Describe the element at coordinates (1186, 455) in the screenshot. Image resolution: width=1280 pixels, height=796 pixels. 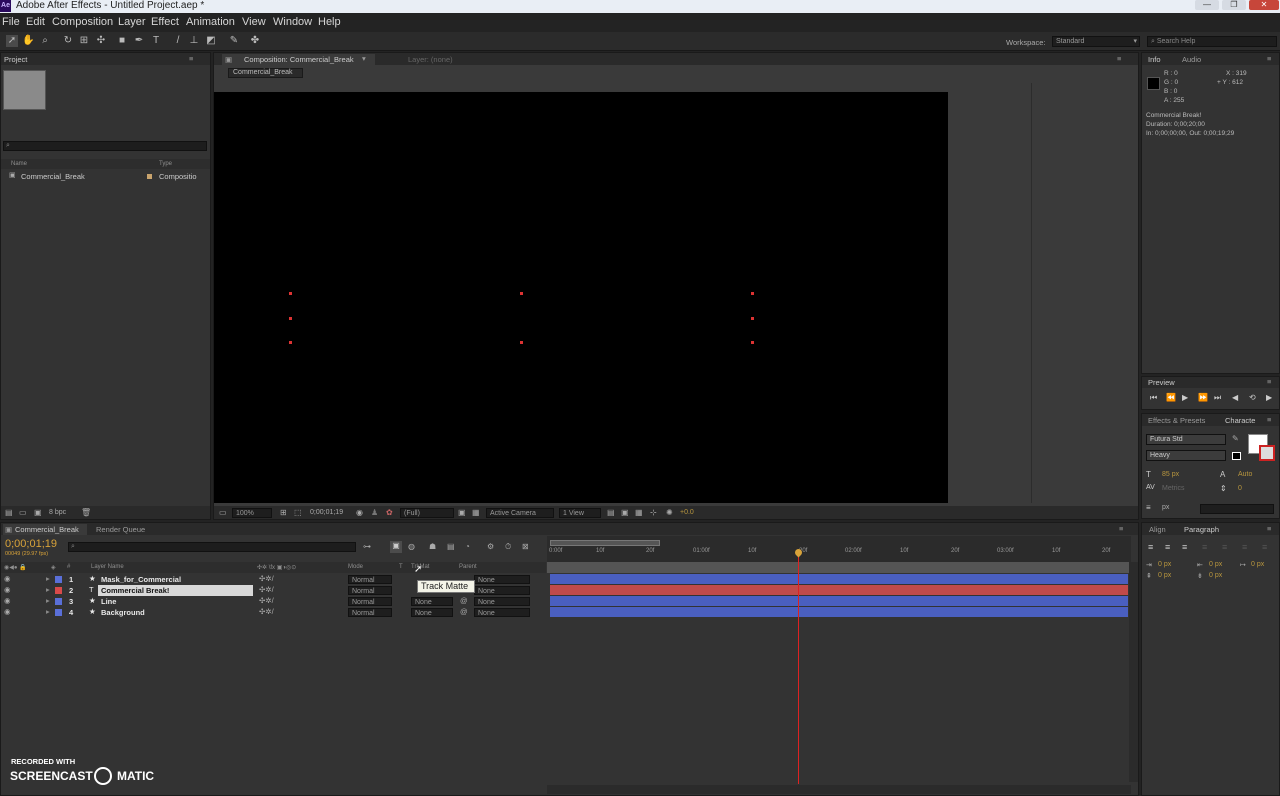
I see `font-style-dropdown: Heavy` at that location.